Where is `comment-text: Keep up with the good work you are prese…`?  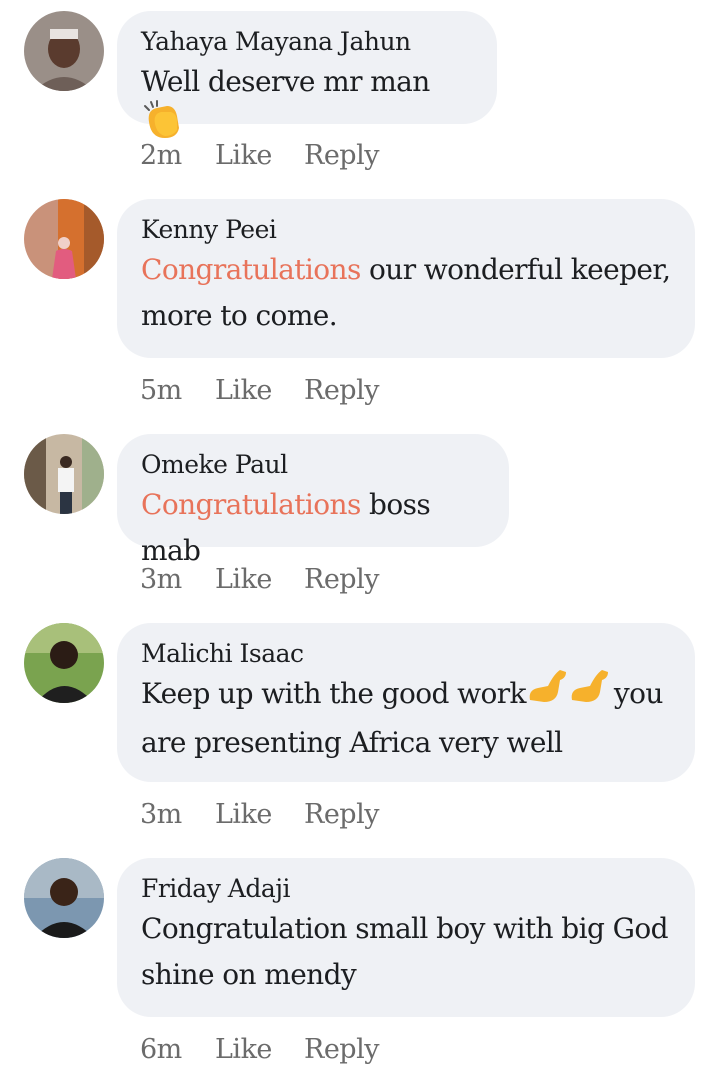
comment-text: Keep up with the good work you are prese… is located at coordinates (406, 717).